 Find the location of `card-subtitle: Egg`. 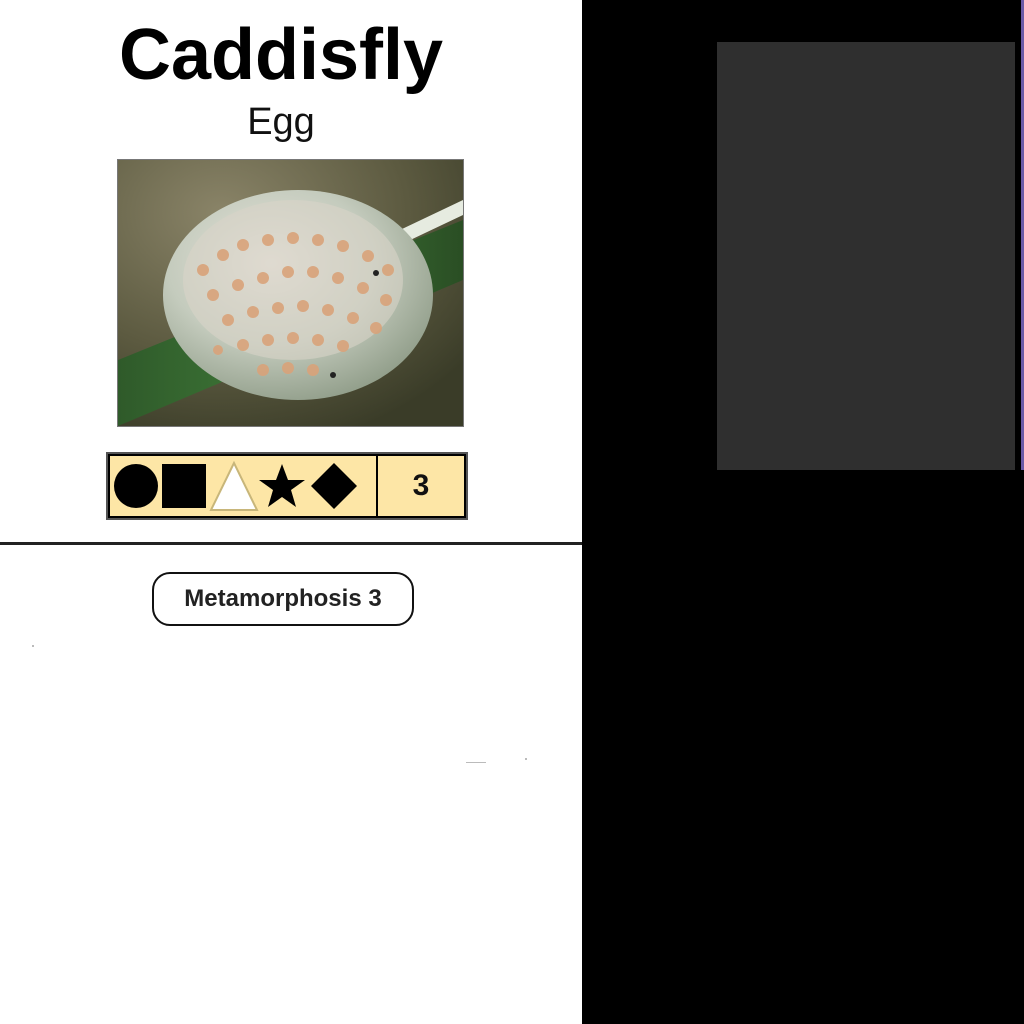

card-subtitle: Egg is located at coordinates (281, 122).